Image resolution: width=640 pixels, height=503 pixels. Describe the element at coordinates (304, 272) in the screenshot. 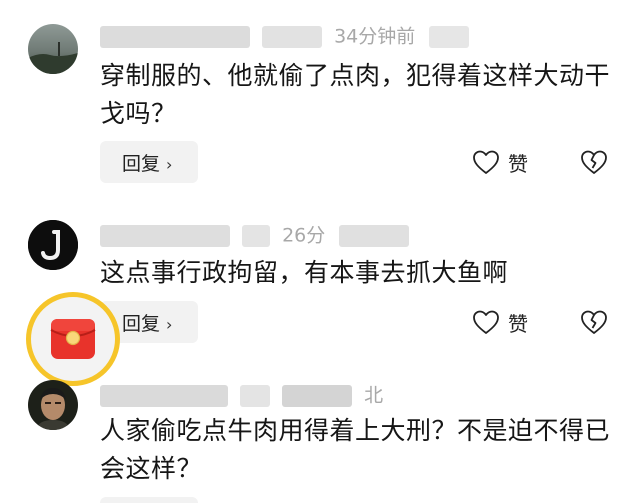

I see `comment-text: 这点事行政拘留，有本事去抓大鱼啊` at that location.